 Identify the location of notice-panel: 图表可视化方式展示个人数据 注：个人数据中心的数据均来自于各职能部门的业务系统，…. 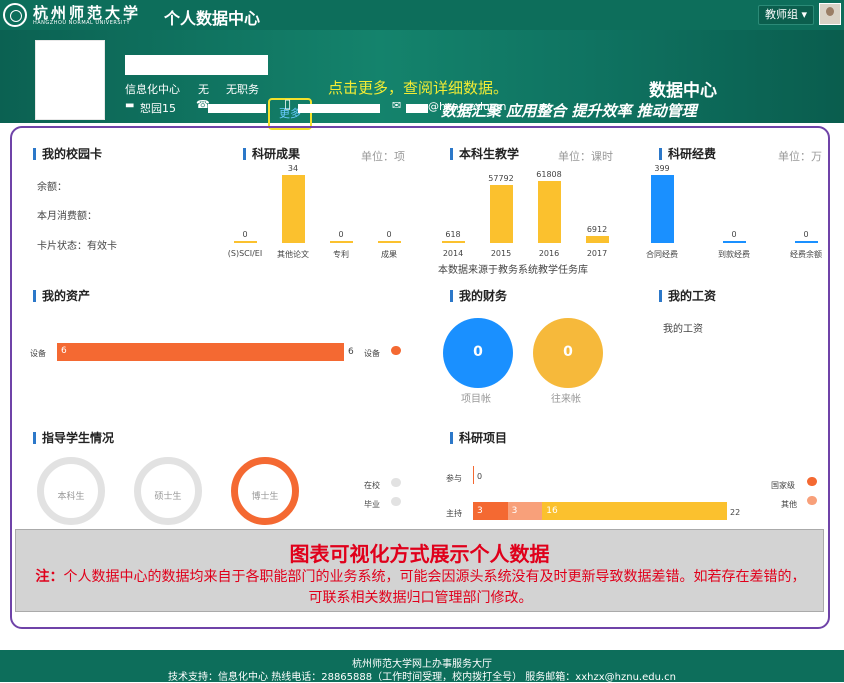
(419, 570).